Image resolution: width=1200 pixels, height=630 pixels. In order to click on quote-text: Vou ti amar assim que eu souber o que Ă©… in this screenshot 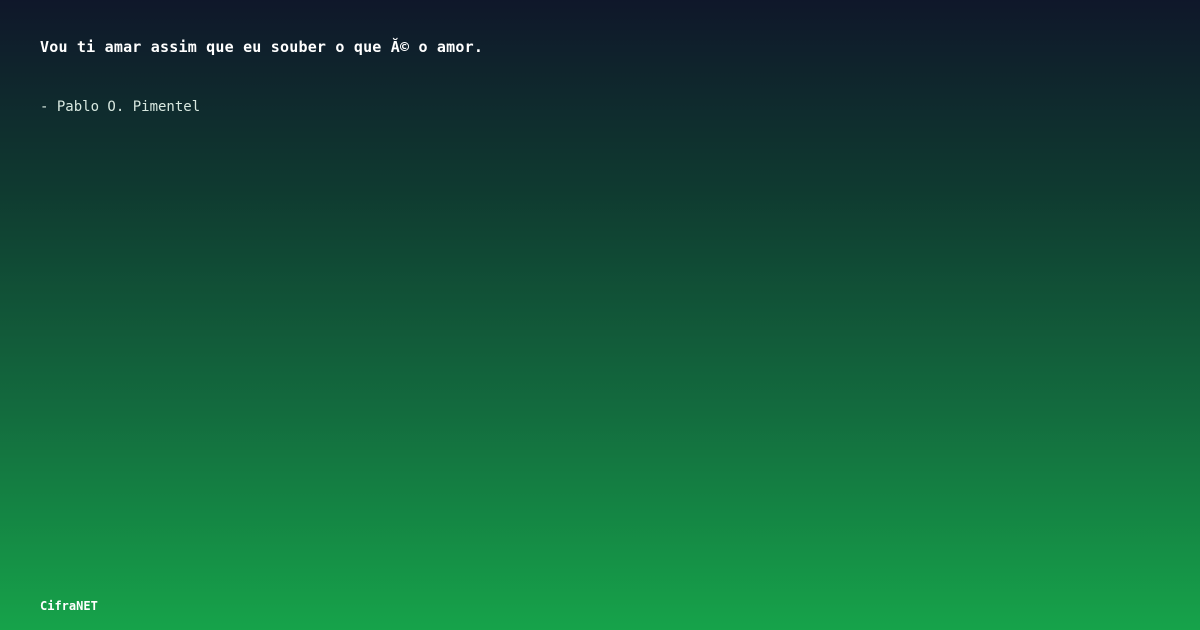, I will do `click(262, 47)`.